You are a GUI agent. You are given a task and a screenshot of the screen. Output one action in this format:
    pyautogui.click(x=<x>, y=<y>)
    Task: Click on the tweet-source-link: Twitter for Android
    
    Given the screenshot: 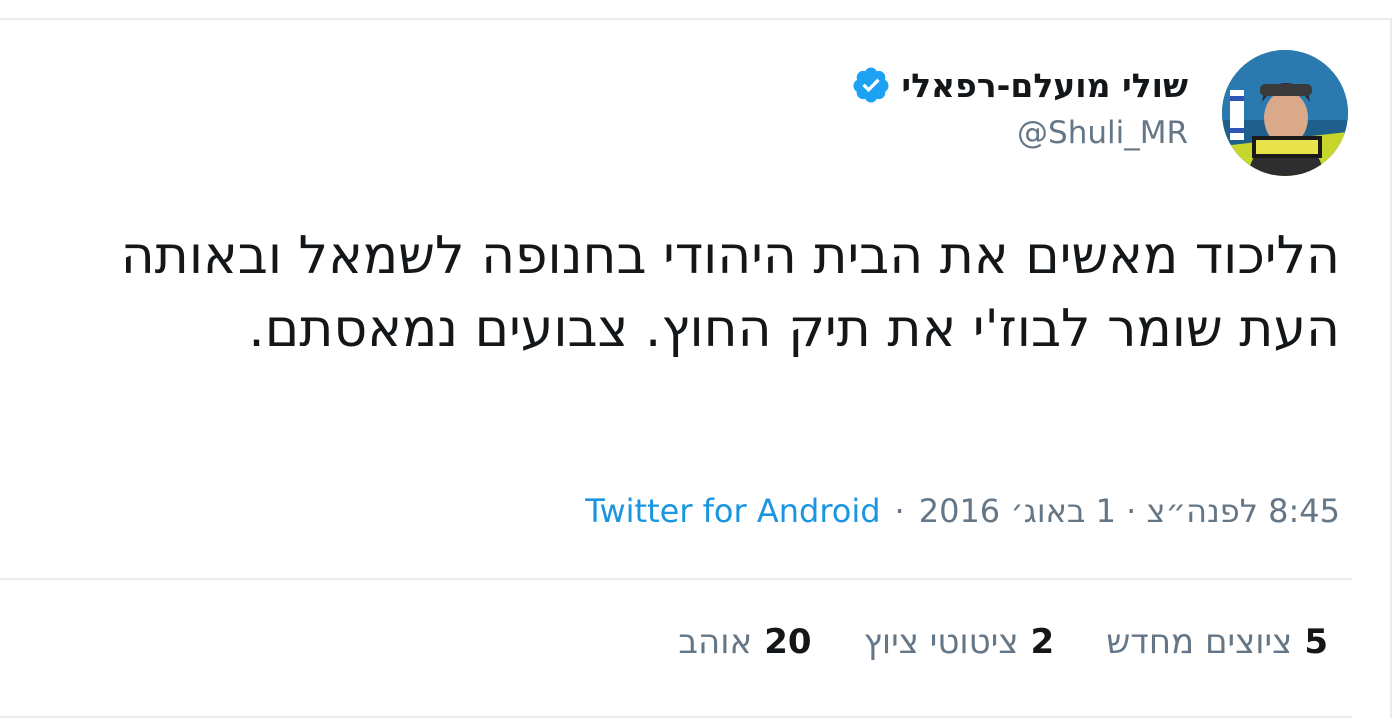 What is the action you would take?
    pyautogui.click(x=732, y=511)
    